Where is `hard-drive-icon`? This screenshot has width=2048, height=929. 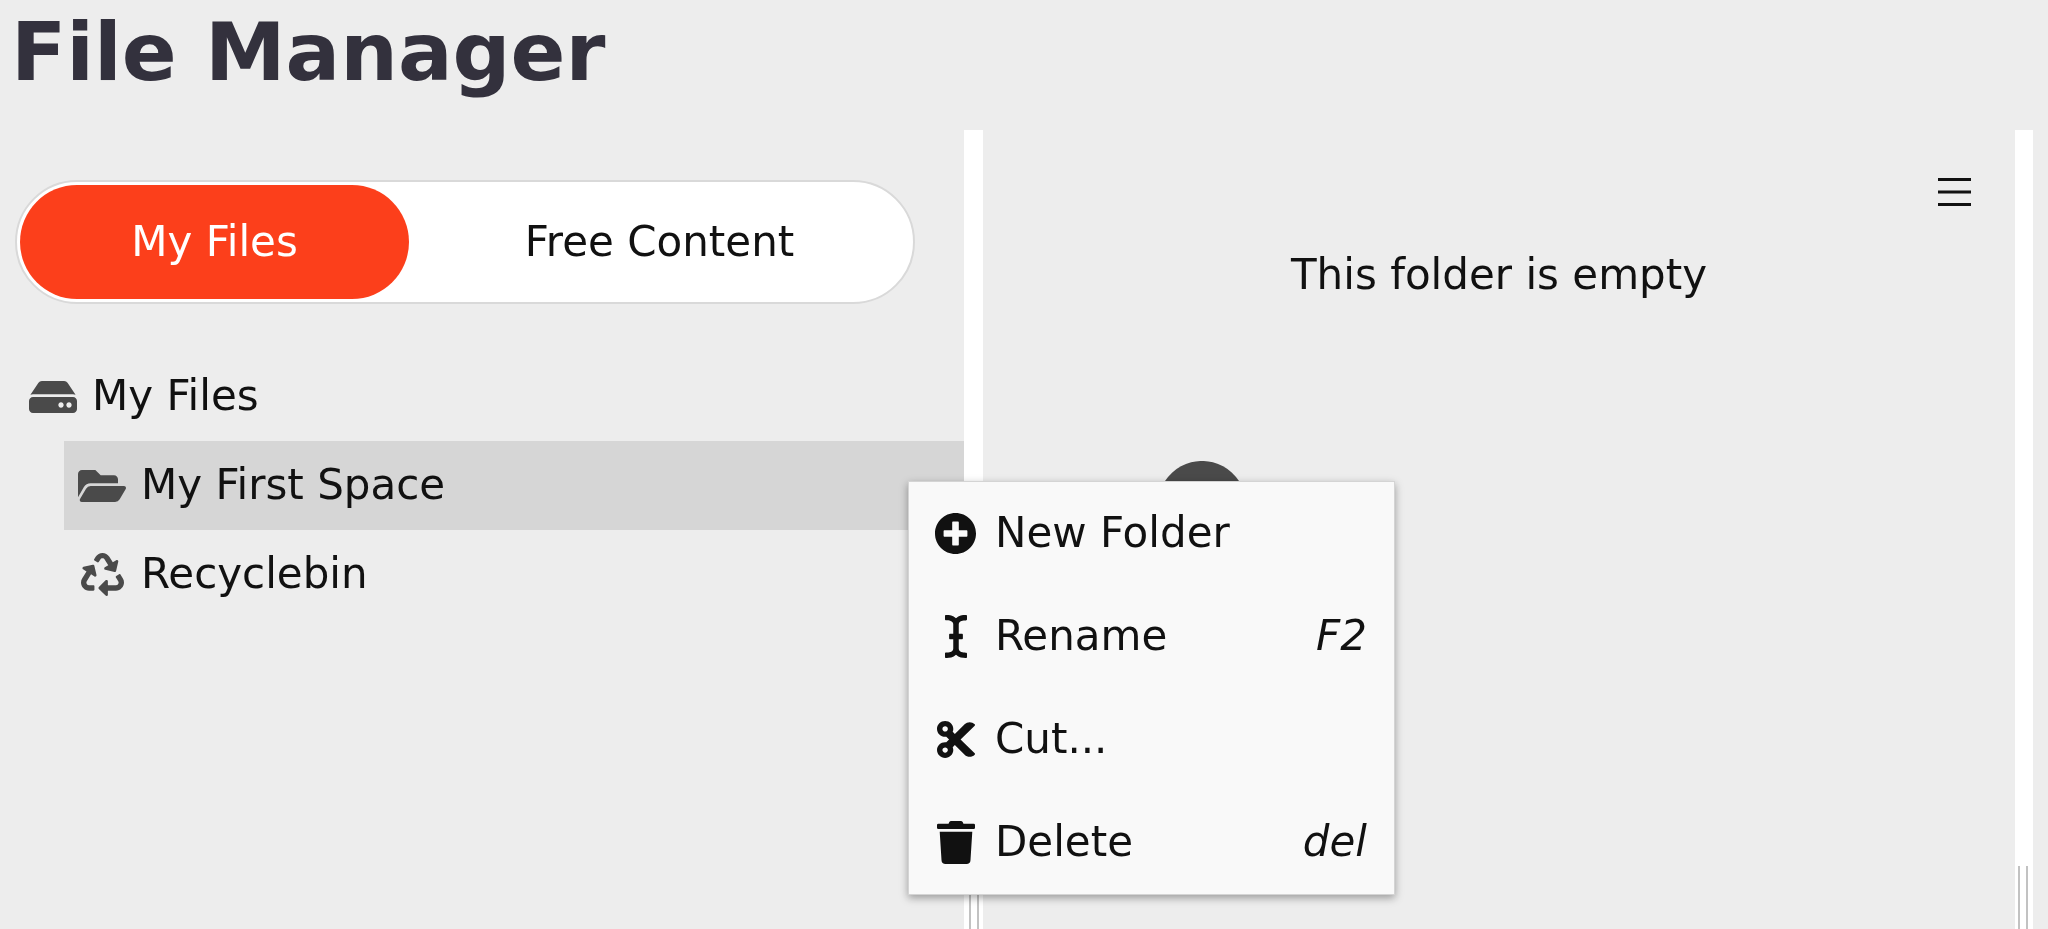 hard-drive-icon is located at coordinates (53, 396).